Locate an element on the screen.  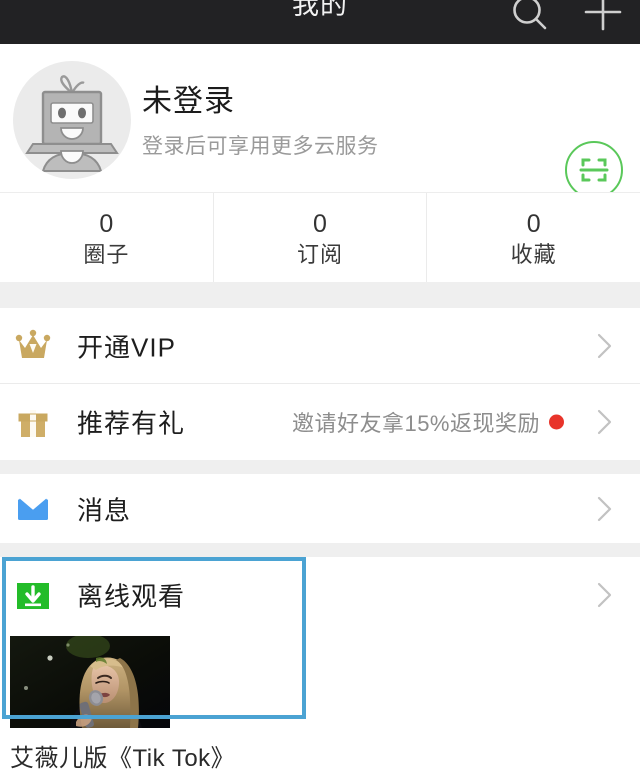
scan-qr-button is located at coordinates (594, 170).